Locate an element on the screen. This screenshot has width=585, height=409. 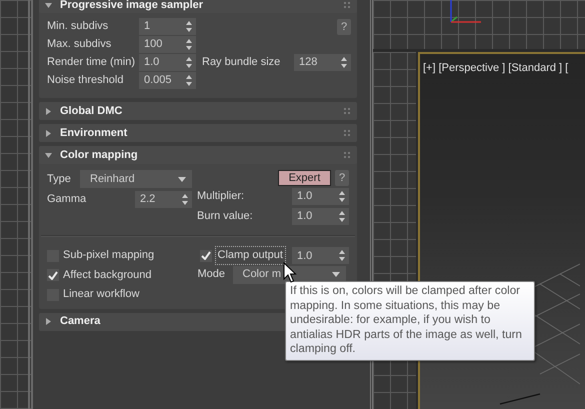
rollout-header: Environment is located at coordinates (198, 133).